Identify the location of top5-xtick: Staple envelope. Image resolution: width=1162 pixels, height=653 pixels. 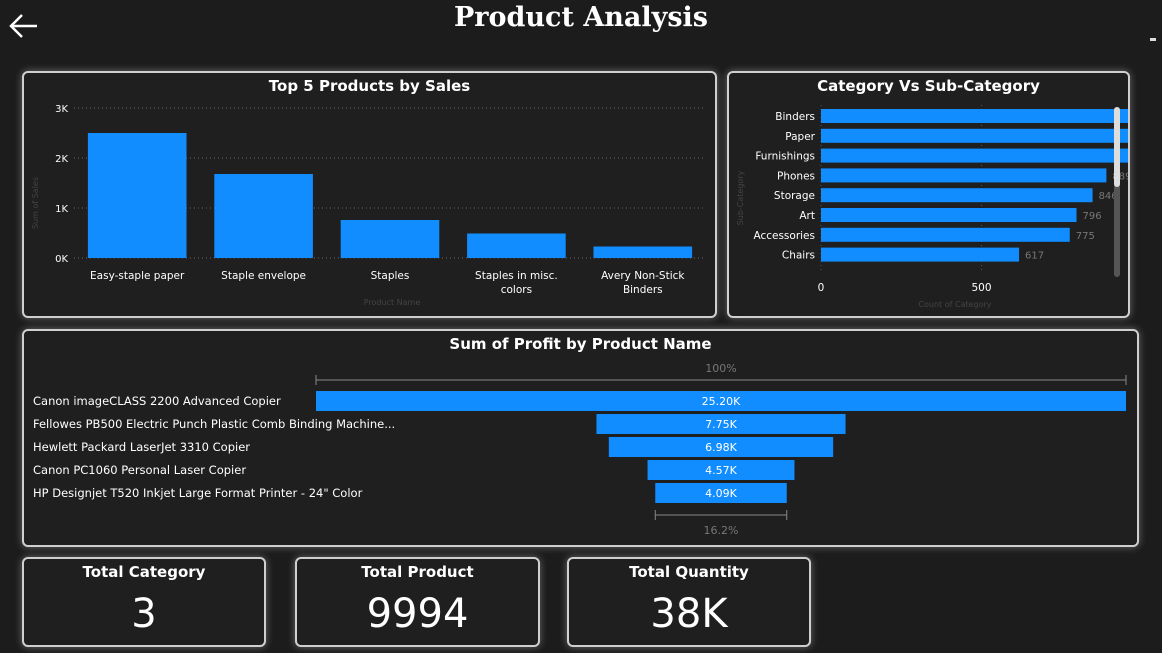
(263, 276).